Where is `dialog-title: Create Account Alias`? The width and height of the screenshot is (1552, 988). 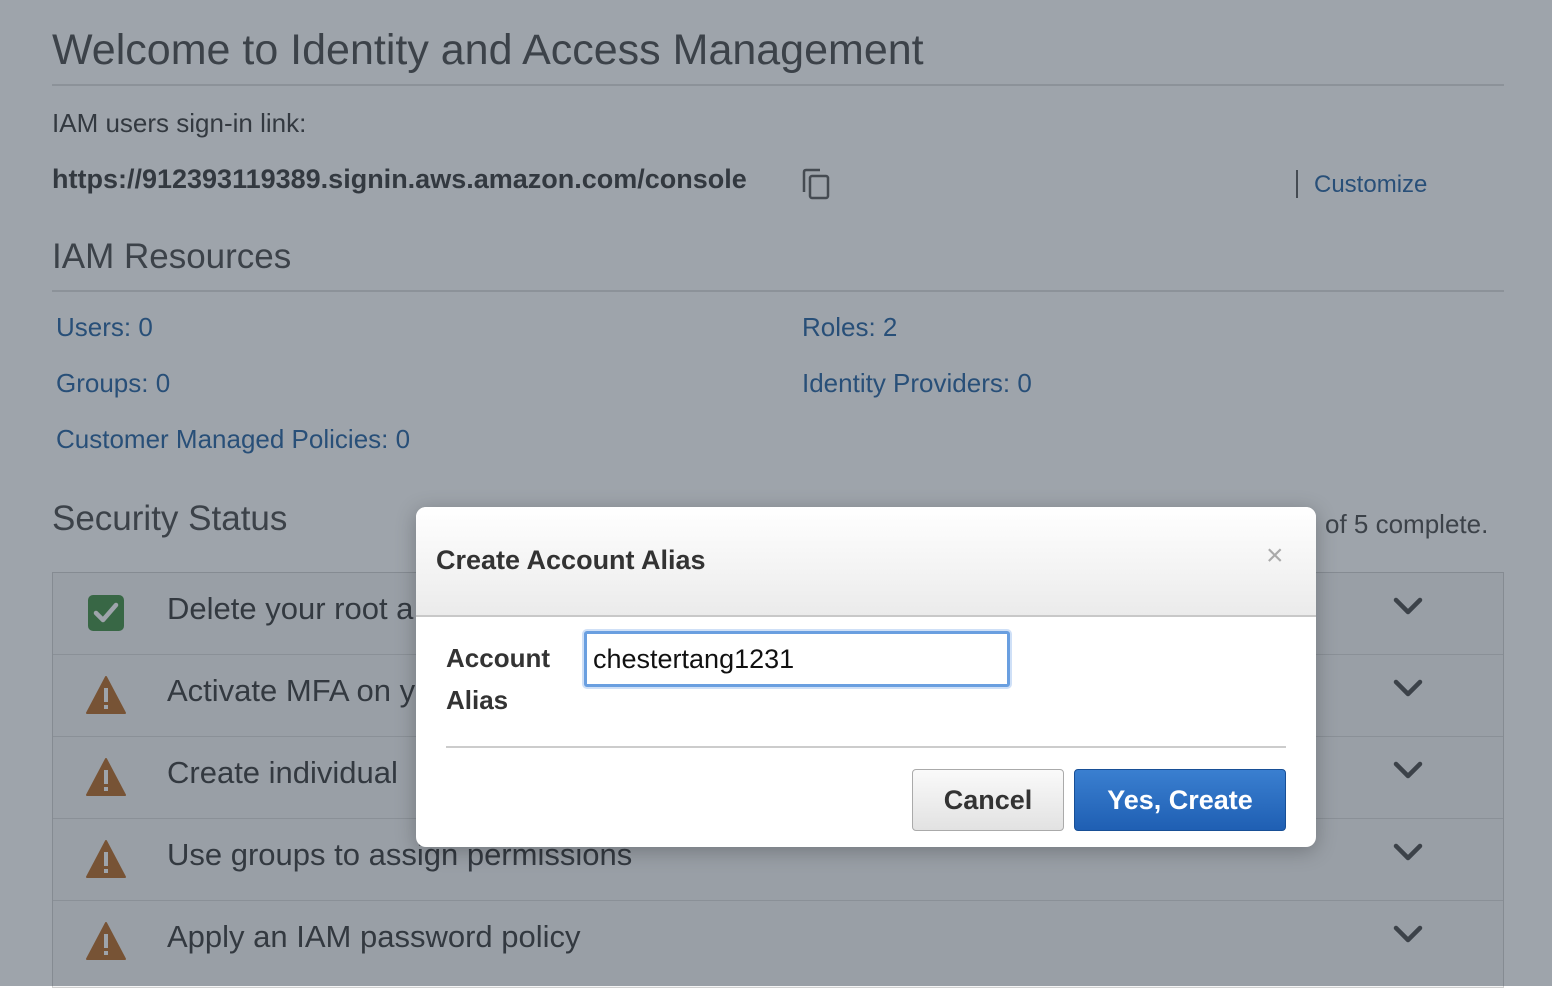 dialog-title: Create Account Alias is located at coordinates (571, 560).